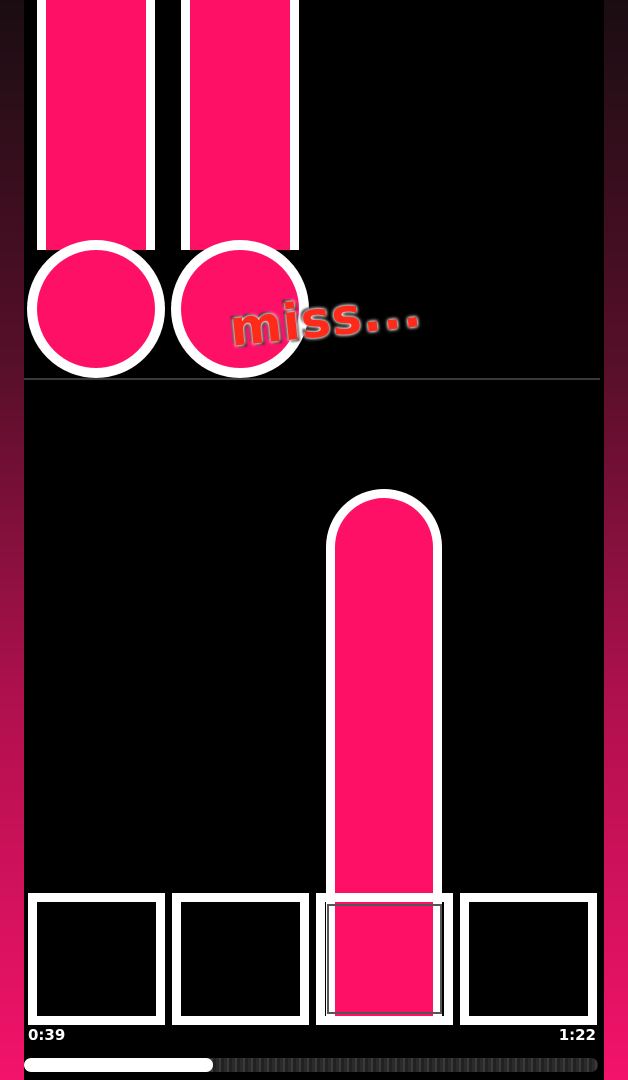  What do you see at coordinates (96, 959) in the screenshot?
I see `lane-1-receptor` at bounding box center [96, 959].